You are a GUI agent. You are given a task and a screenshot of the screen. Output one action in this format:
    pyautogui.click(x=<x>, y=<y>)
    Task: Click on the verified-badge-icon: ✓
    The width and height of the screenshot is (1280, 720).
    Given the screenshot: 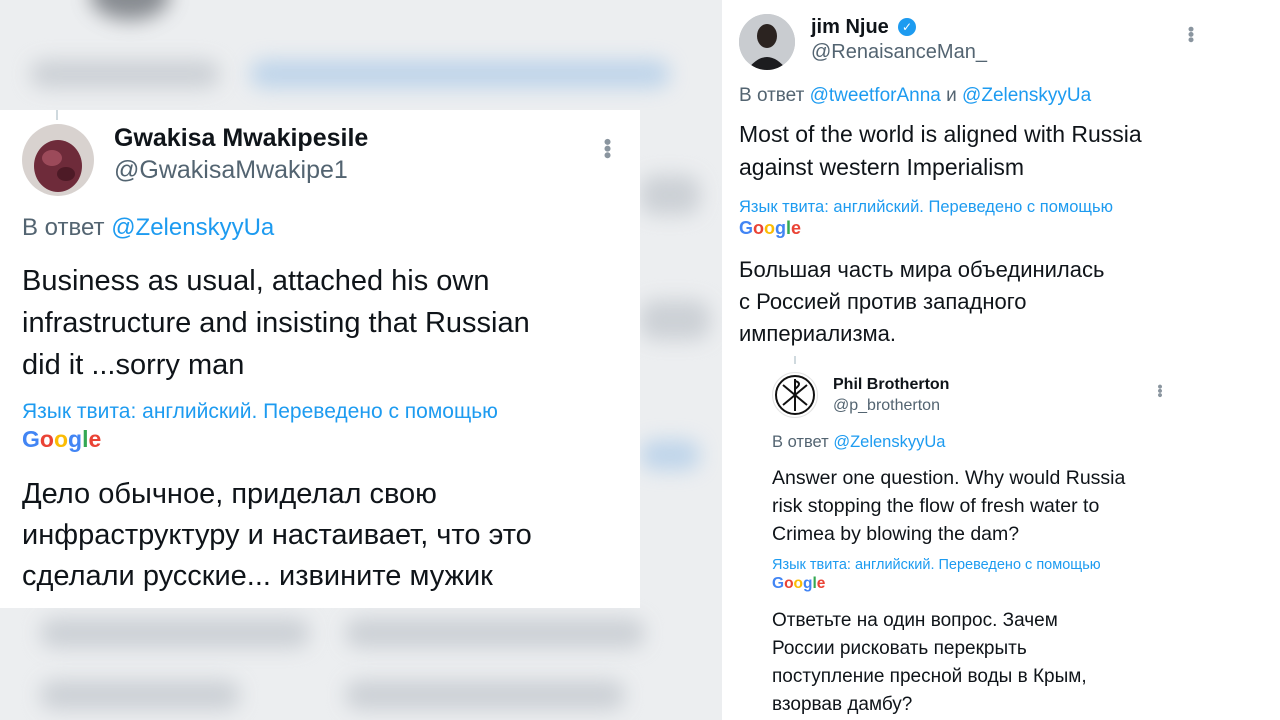 What is the action you would take?
    pyautogui.click(x=907, y=27)
    